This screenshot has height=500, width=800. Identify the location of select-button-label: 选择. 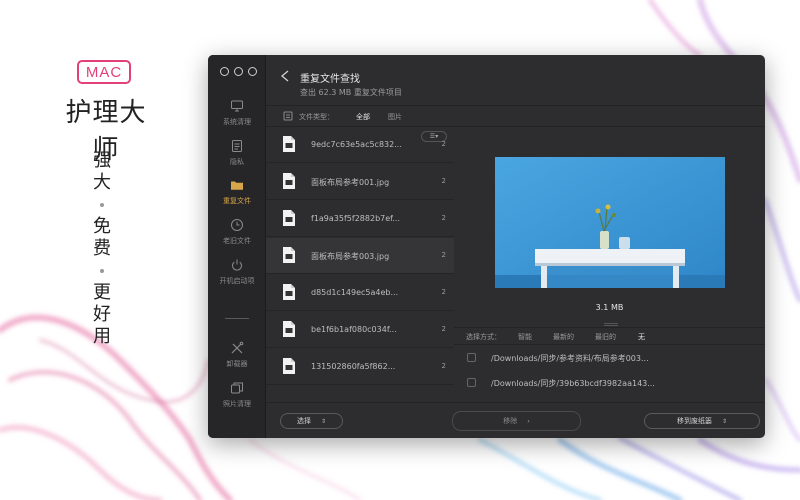
(303, 421).